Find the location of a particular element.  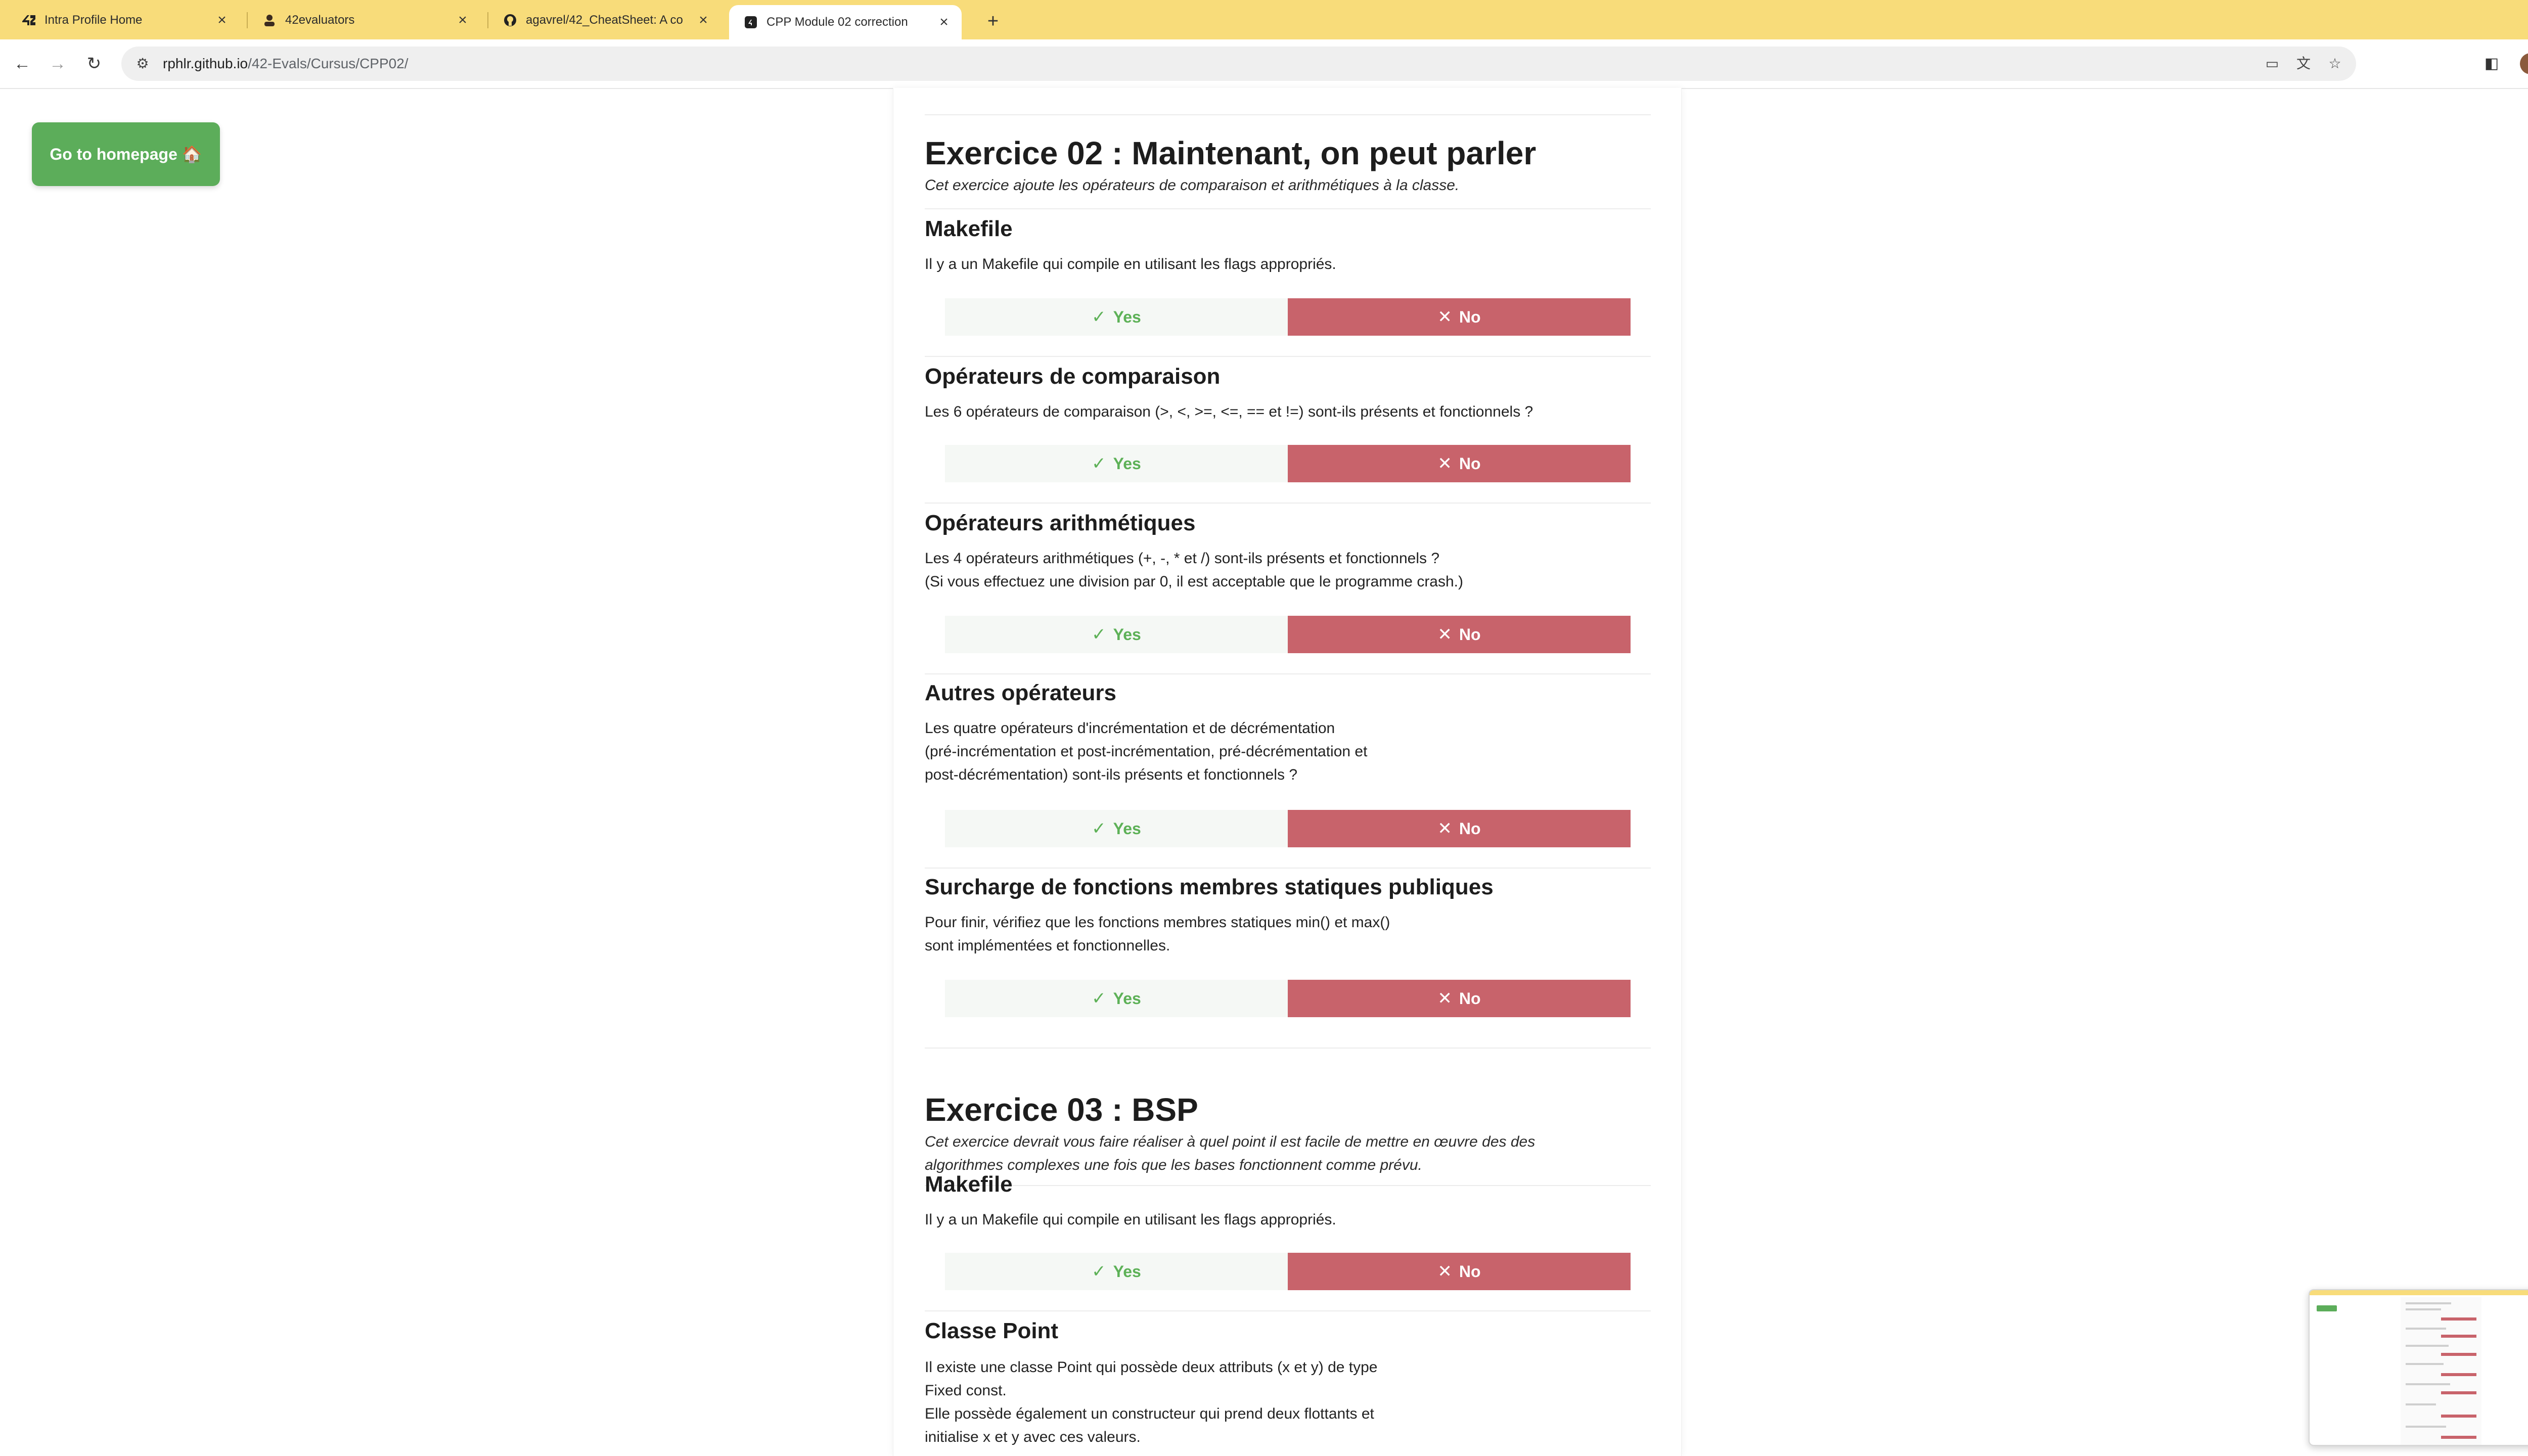

go-to-homepage-button: Go to homepage 🏠 is located at coordinates (126, 154).